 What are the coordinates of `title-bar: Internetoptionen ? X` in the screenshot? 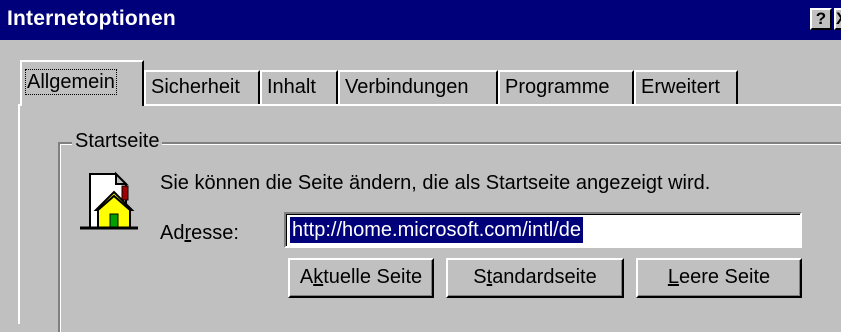 It's located at (420, 20).